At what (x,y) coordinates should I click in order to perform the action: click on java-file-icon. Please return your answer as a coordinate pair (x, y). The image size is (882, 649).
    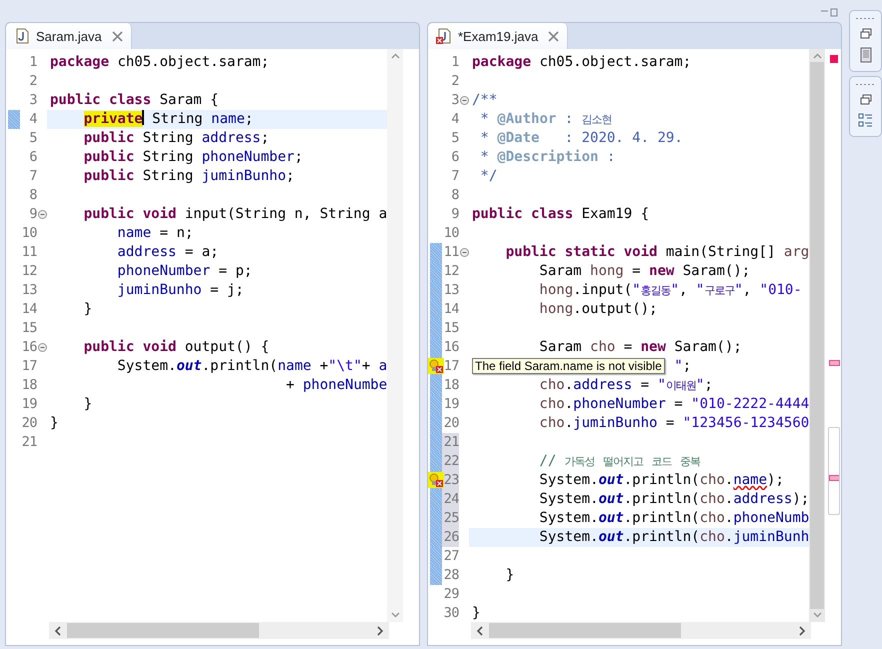
    Looking at the image, I should click on (22, 36).